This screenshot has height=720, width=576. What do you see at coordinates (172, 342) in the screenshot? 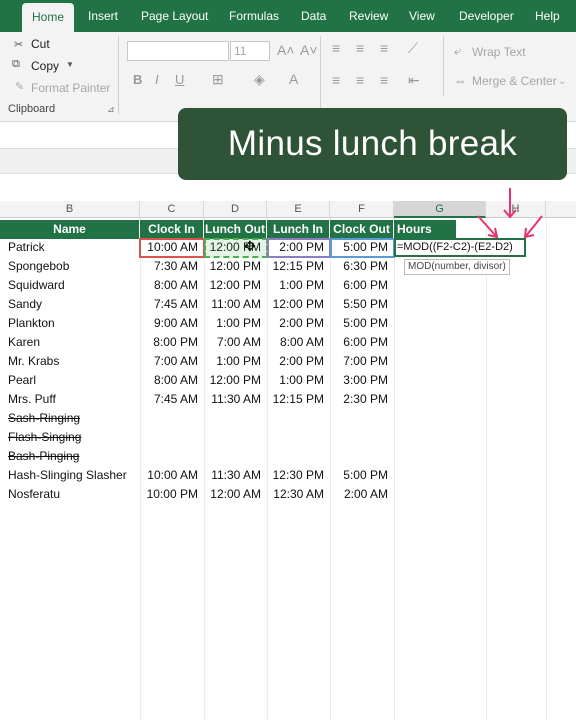
I see `cell-clock-in: 8:00 PM` at bounding box center [172, 342].